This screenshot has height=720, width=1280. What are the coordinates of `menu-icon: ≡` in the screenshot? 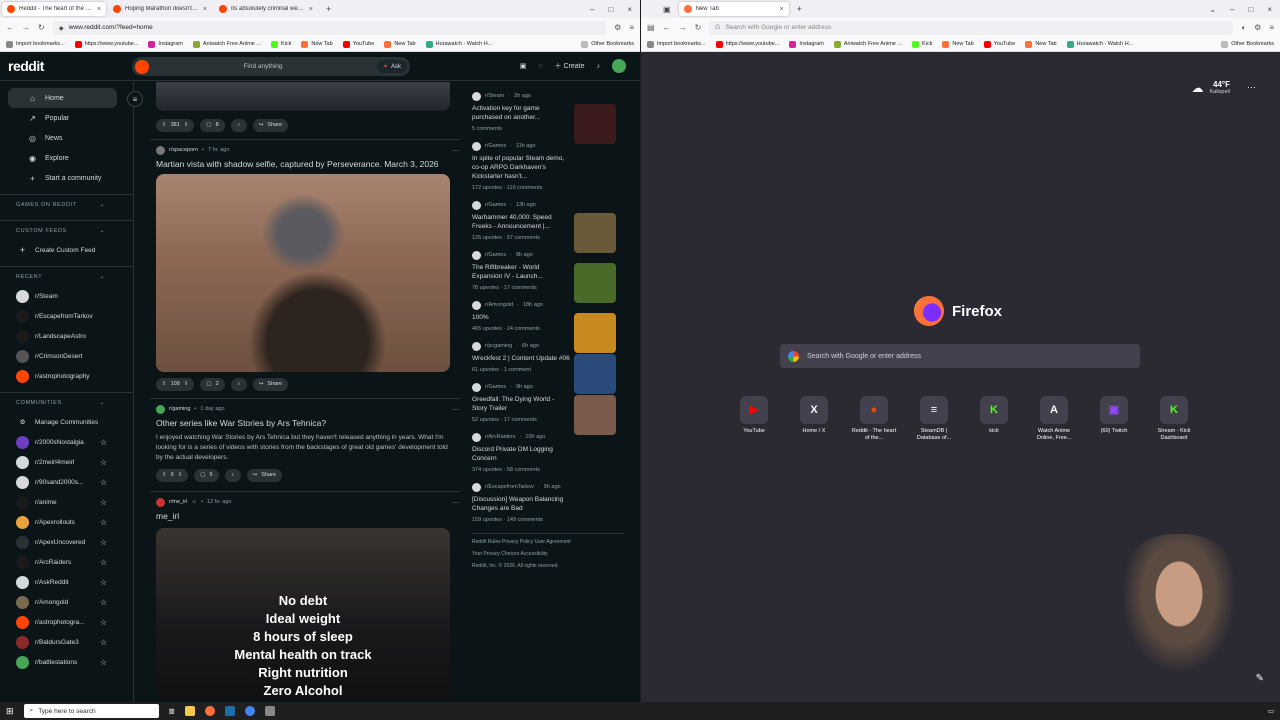 It's located at (1271, 27).